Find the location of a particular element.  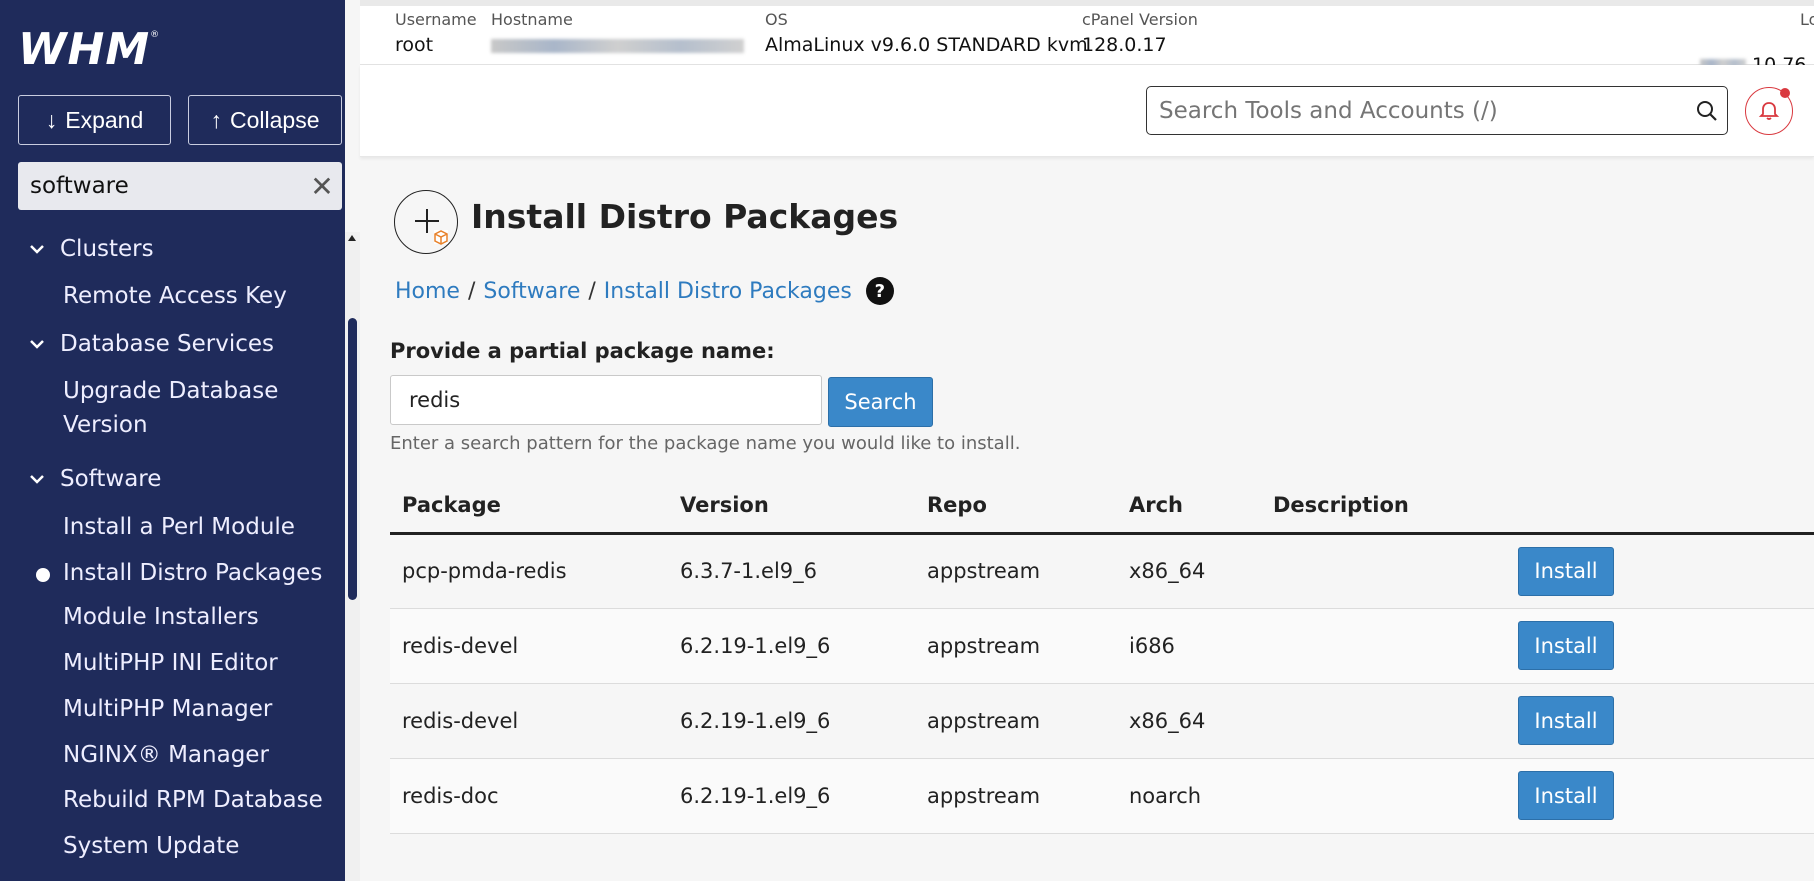

col-arch: Arch is located at coordinates (1189, 507).